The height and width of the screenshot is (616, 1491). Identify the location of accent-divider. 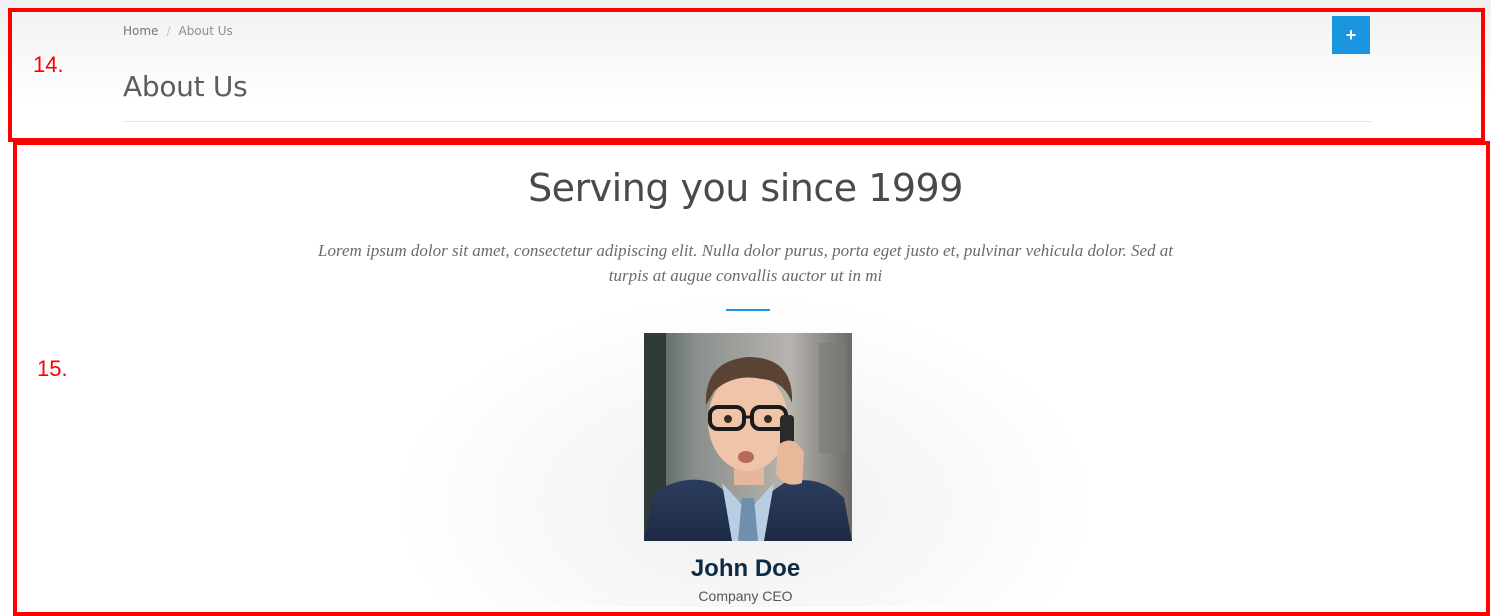
(748, 310).